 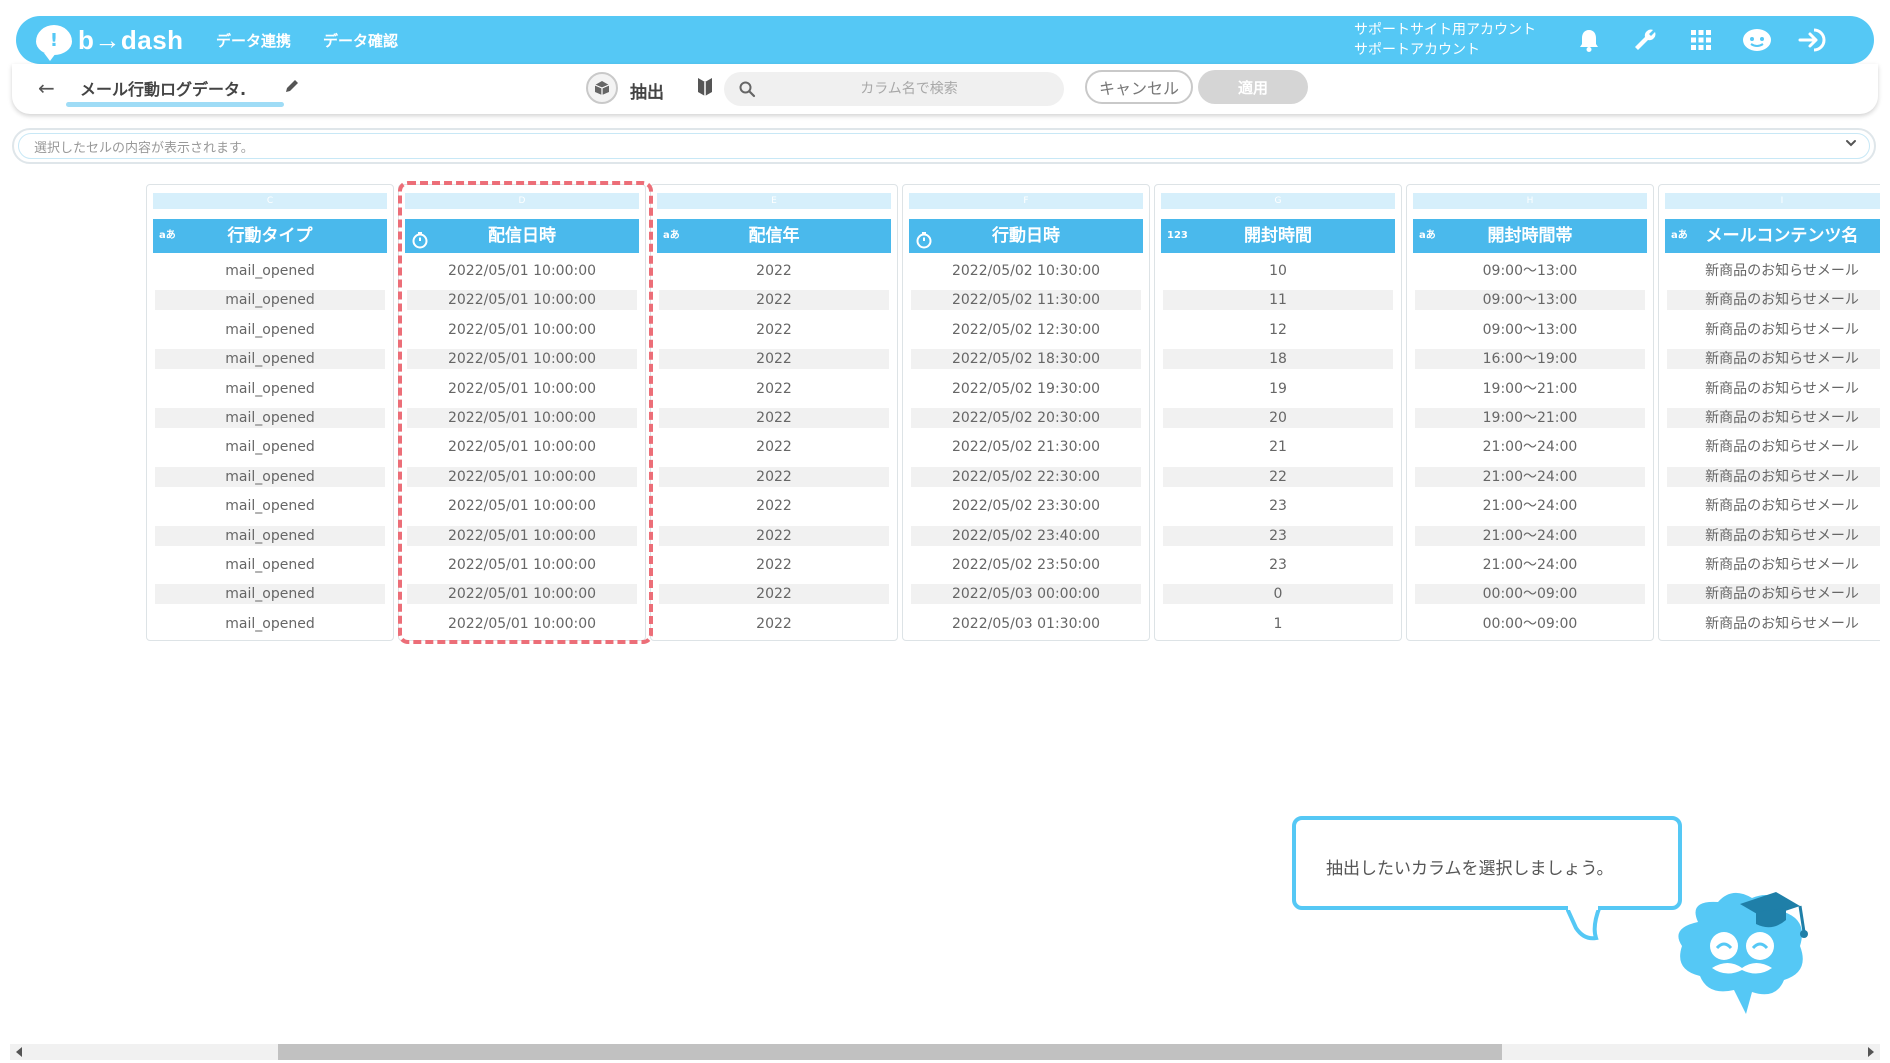 I want to click on dataset-title: メール行動ログデータ., so click(x=163, y=88).